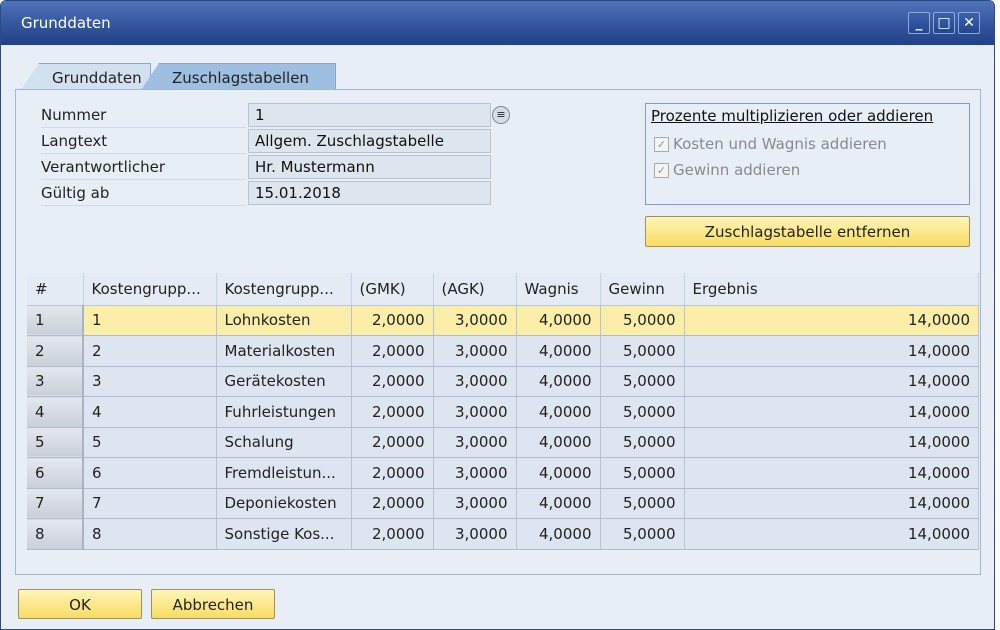  What do you see at coordinates (284, 320) in the screenshot?
I see `table-cell: Lohnkosten` at bounding box center [284, 320].